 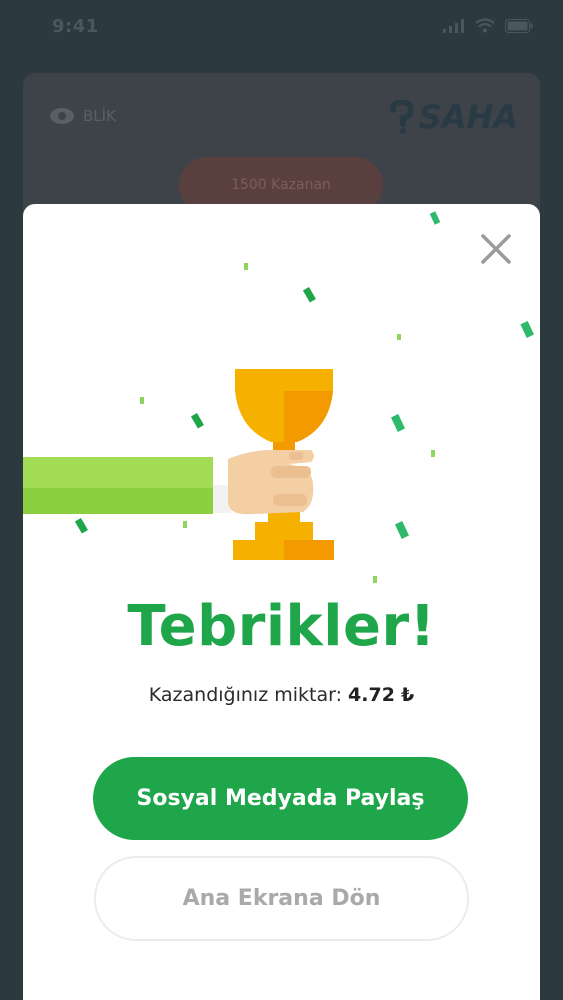 What do you see at coordinates (453, 25) in the screenshot?
I see `signal-icon` at bounding box center [453, 25].